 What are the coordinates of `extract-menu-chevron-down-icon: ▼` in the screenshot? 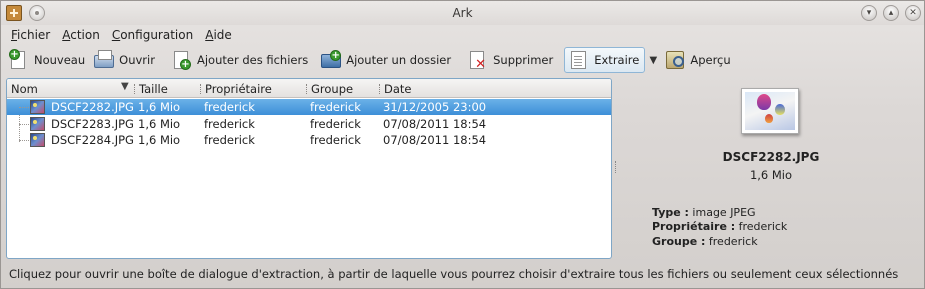 It's located at (653, 60).